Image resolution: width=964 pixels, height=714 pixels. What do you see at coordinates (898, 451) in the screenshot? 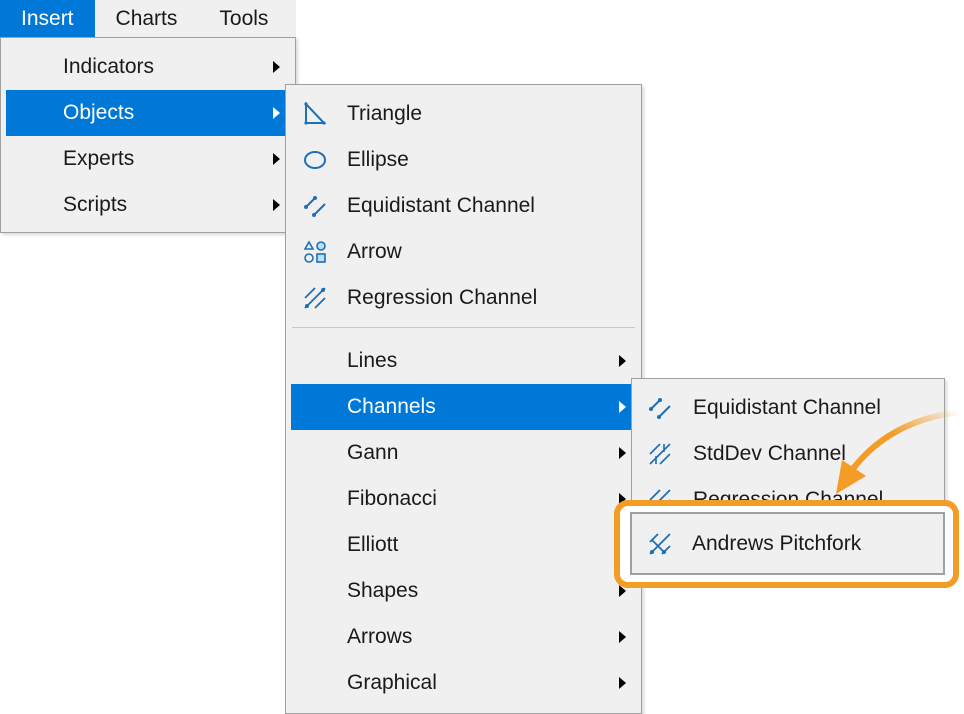
I see `pointer-arrow-icon` at bounding box center [898, 451].